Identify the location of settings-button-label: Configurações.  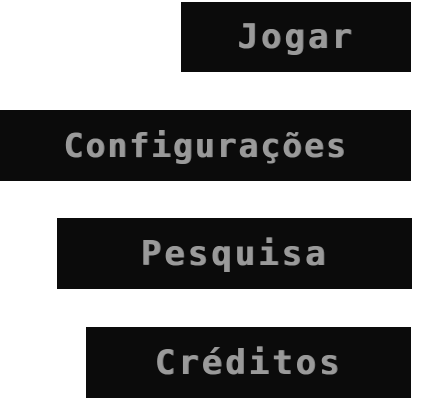
(205, 145).